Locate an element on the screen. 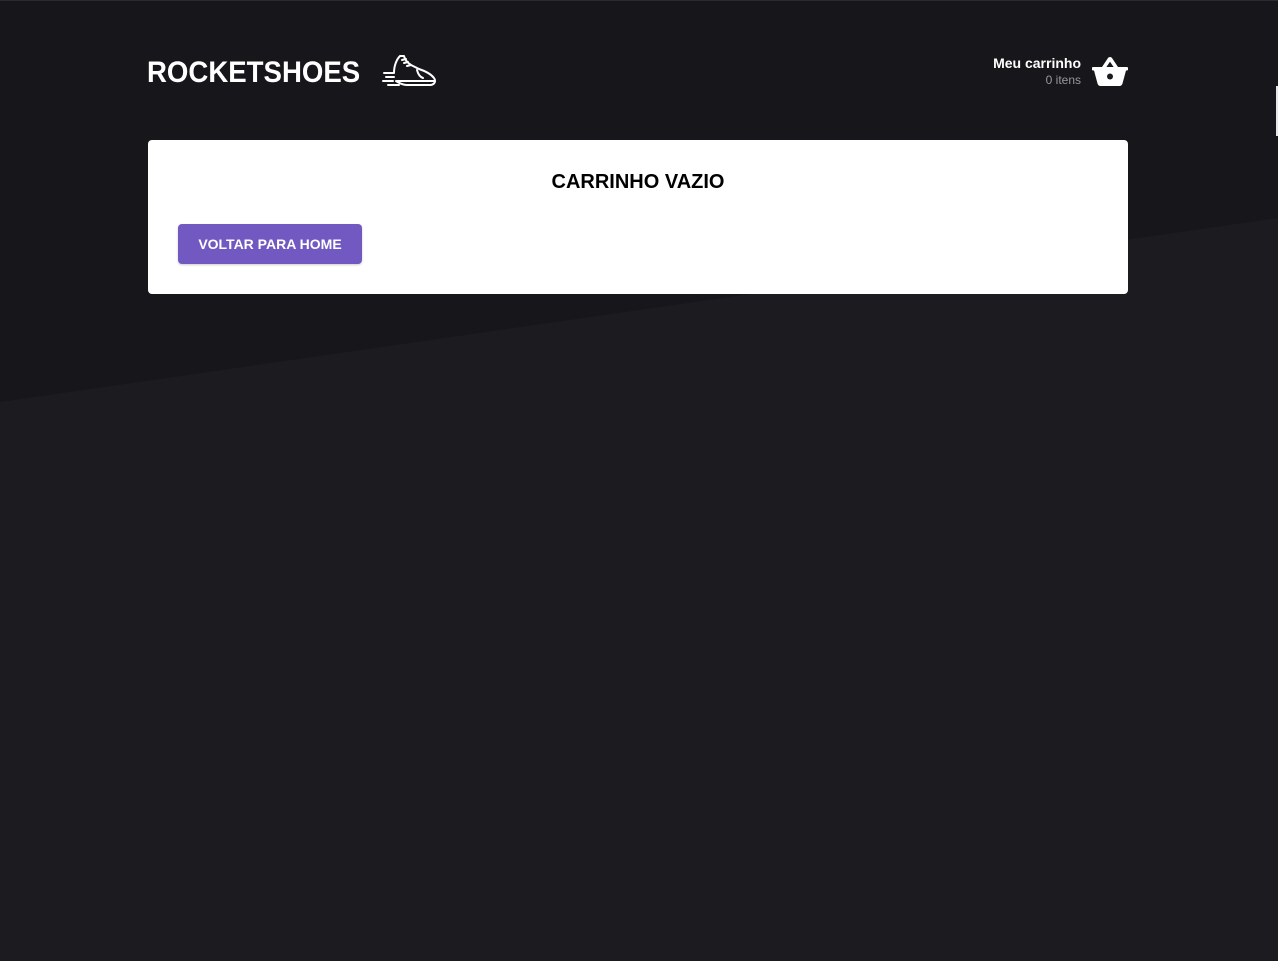 This screenshot has width=1278, height=961. cart-title: Meu carrinho is located at coordinates (1037, 62).